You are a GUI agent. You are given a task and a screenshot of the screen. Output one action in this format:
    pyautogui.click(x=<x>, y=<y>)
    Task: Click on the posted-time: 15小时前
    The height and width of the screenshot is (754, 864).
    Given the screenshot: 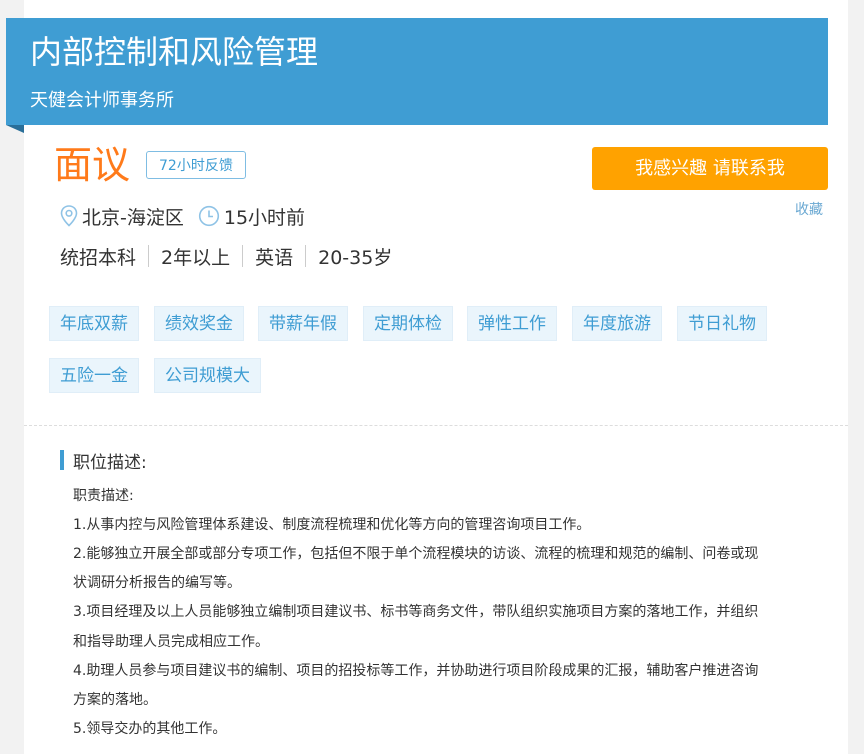 What is the action you would take?
    pyautogui.click(x=264, y=217)
    